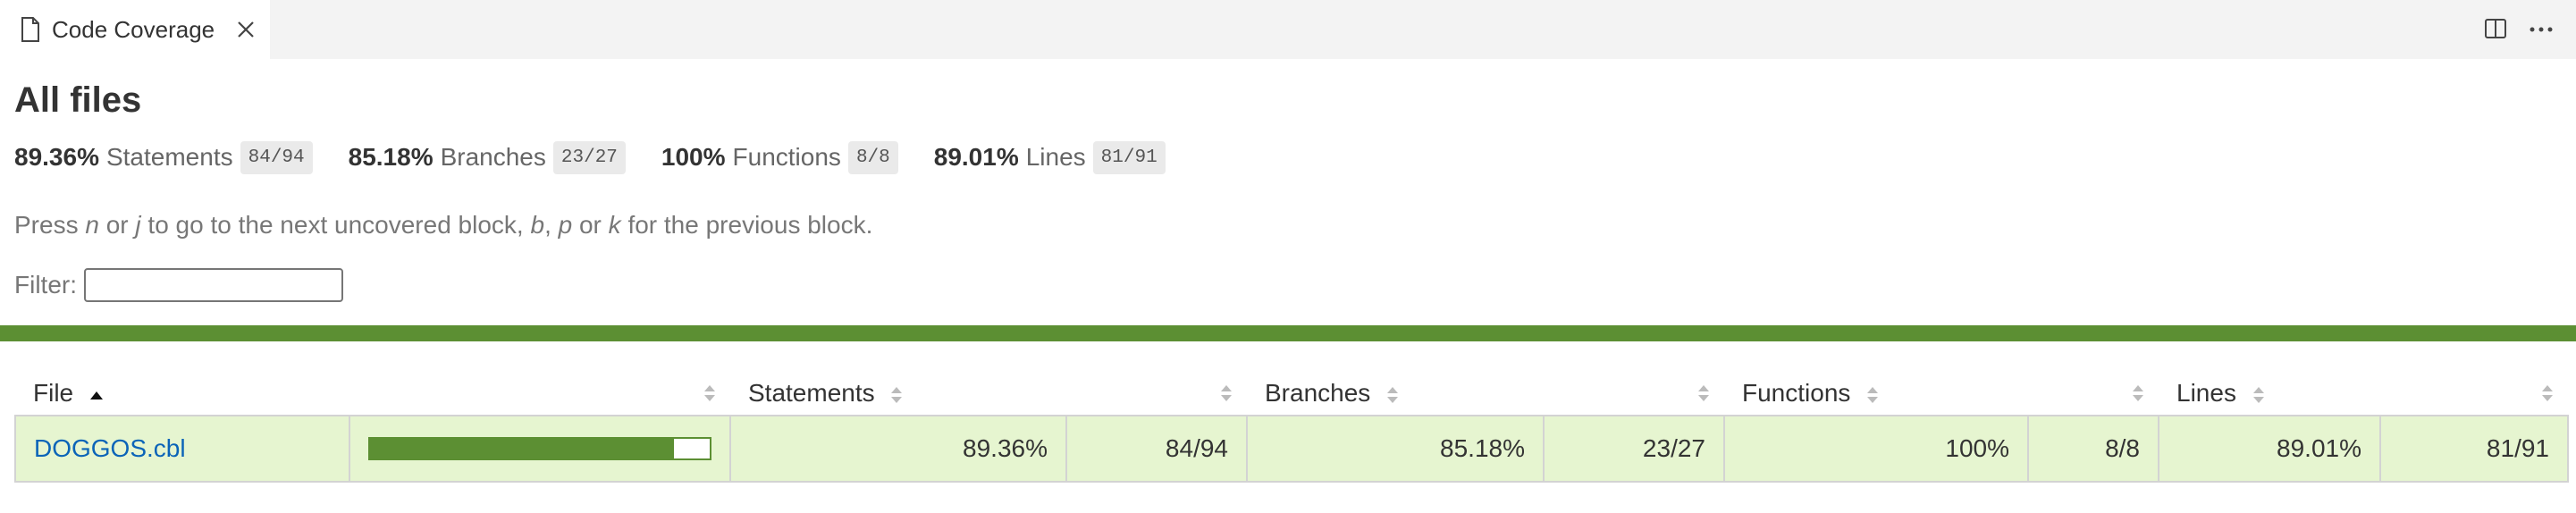  What do you see at coordinates (1056, 157) in the screenshot?
I see `summary-label: Lines` at bounding box center [1056, 157].